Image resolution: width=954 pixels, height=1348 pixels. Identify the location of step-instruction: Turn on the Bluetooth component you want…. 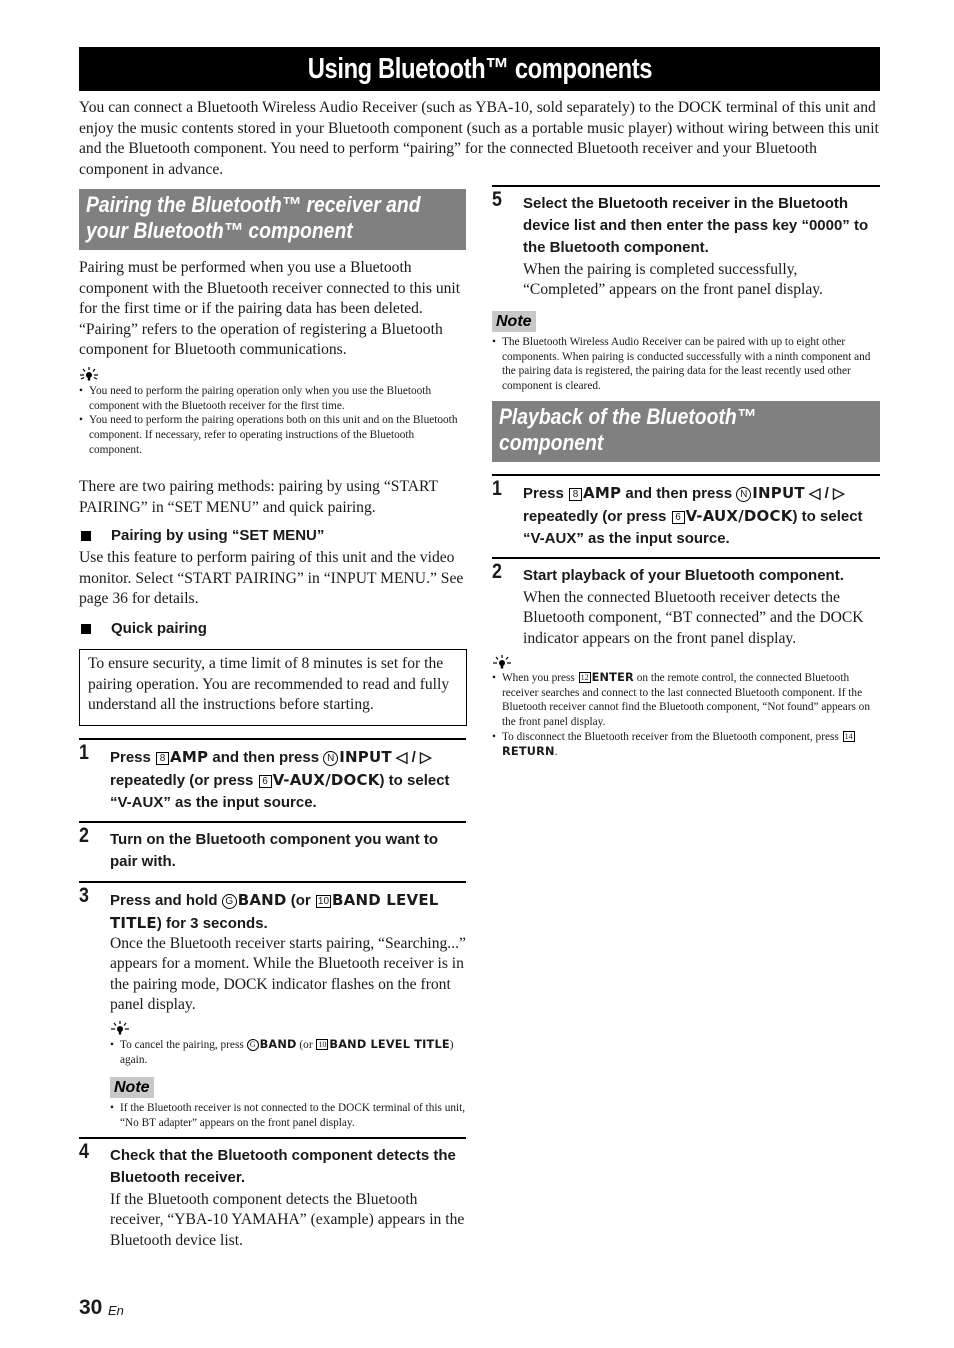
(274, 850).